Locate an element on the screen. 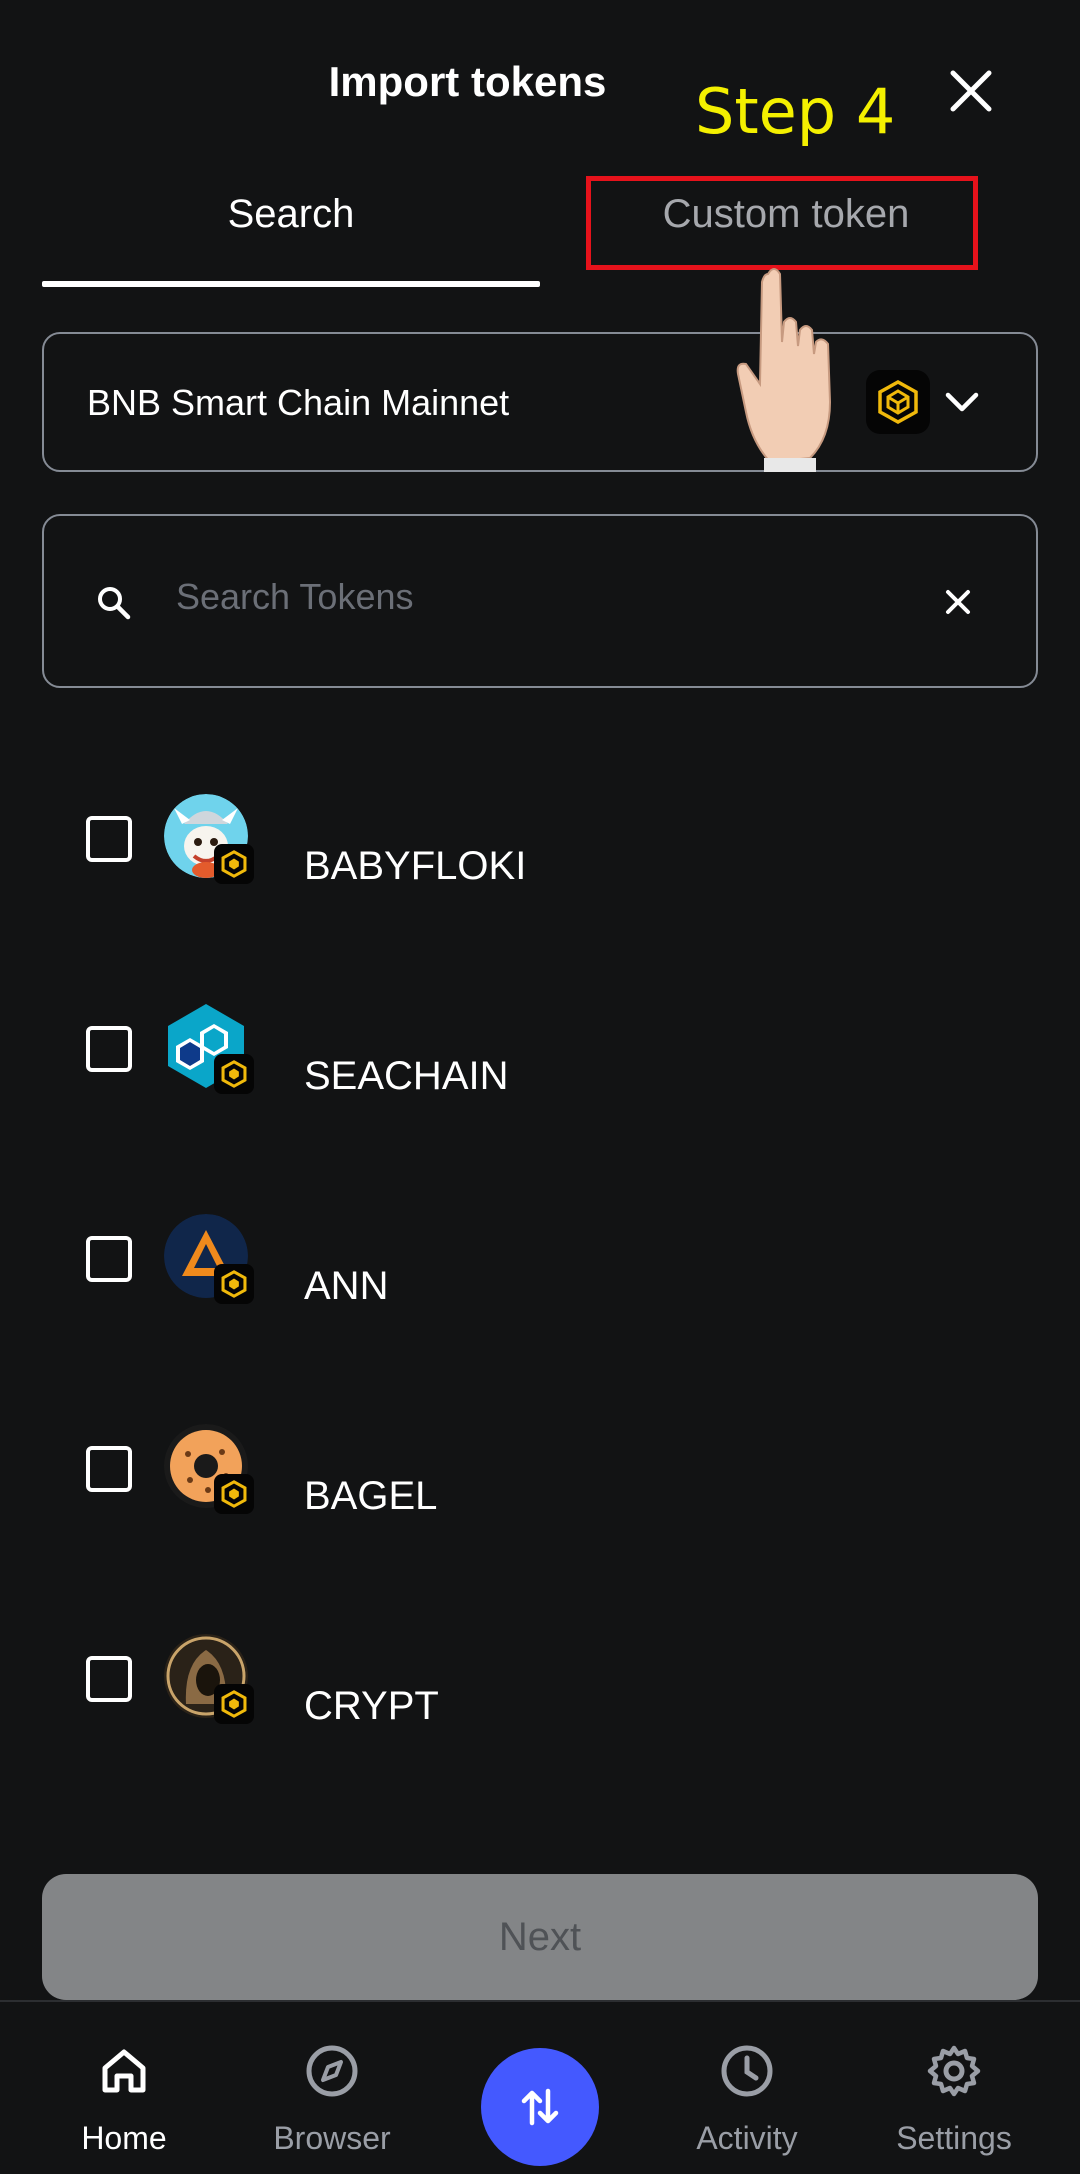 This screenshot has width=1080, height=2174. token-row-ann: ANN is located at coordinates (540, 1289).